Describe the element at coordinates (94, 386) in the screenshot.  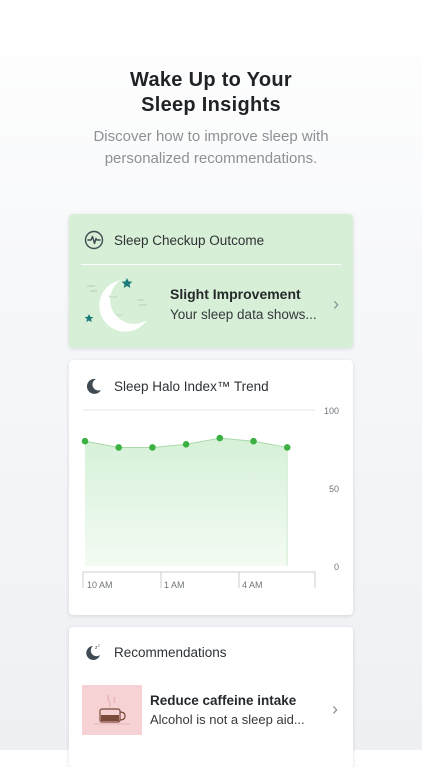
I see `moon-icon` at that location.